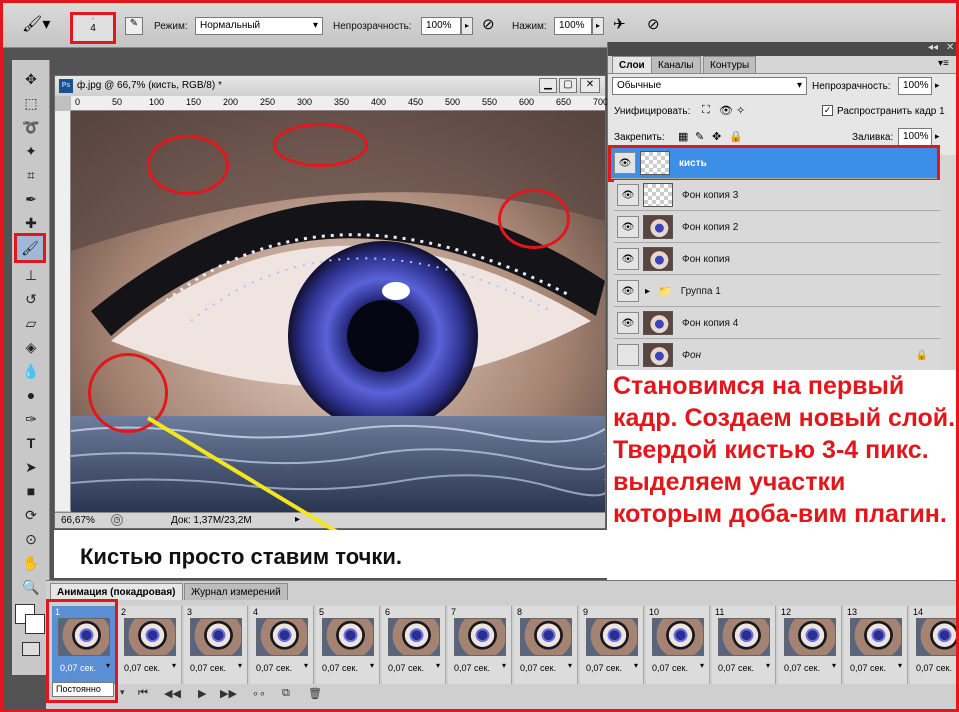 This screenshot has height=712, width=959. Describe the element at coordinates (31, 323) in the screenshot. I see `eraser-tool-icon: ▱` at that location.